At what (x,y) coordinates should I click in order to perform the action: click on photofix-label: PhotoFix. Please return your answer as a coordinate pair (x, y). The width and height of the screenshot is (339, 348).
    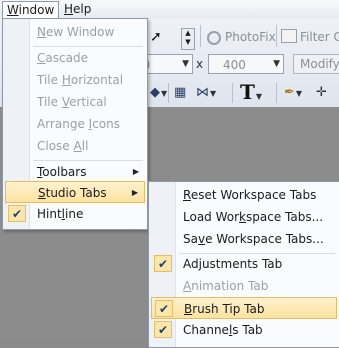
    Looking at the image, I should click on (250, 37).